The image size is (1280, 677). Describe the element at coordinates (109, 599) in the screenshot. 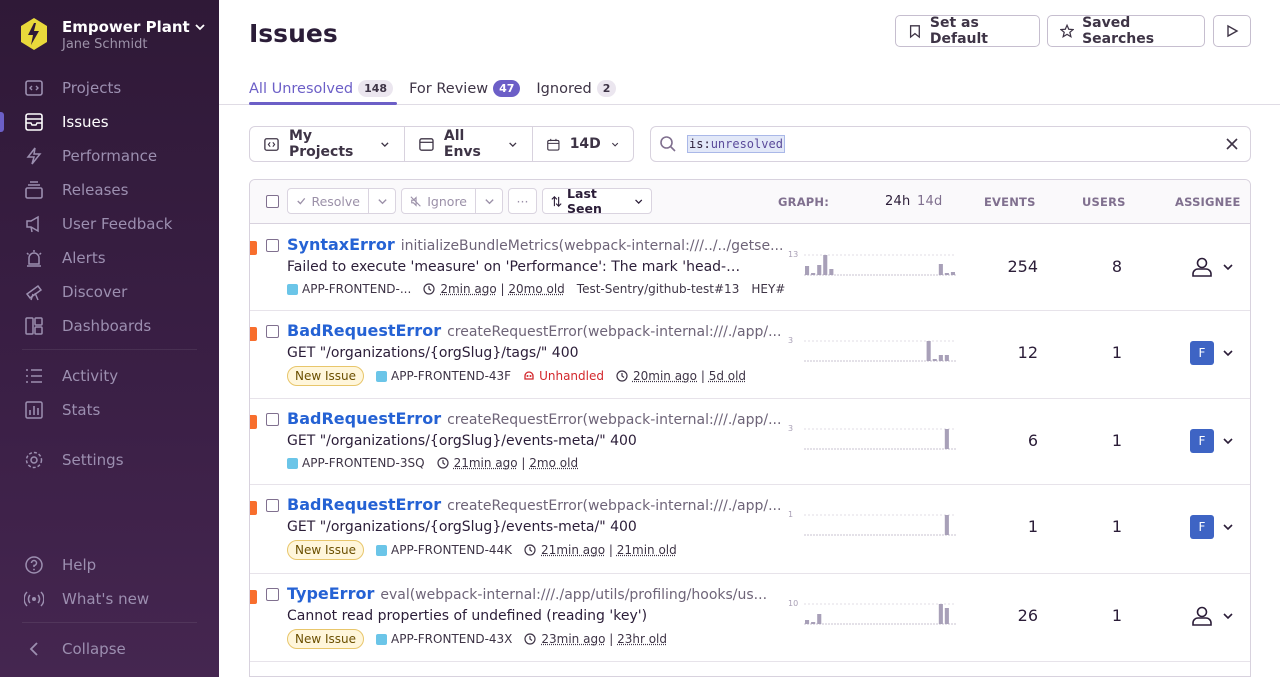

I see `sidebar-item-whats-new: What's new` at that location.